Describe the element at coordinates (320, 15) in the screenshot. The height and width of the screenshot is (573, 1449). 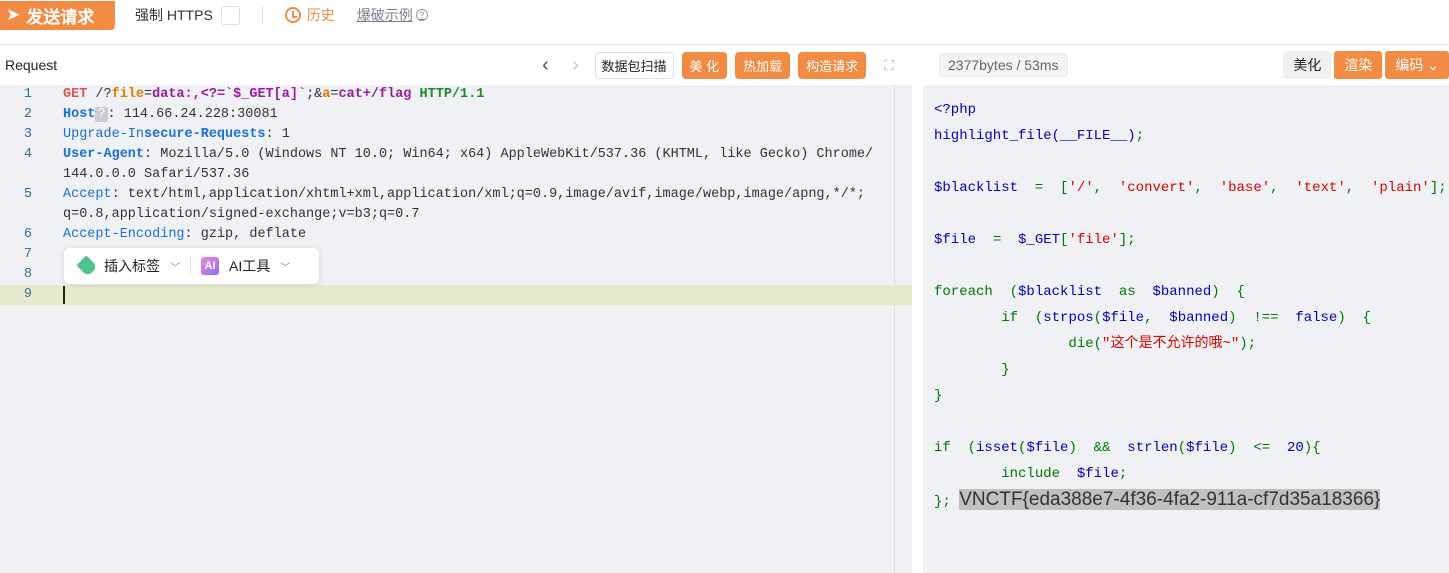
I see `history-label: 历史` at that location.